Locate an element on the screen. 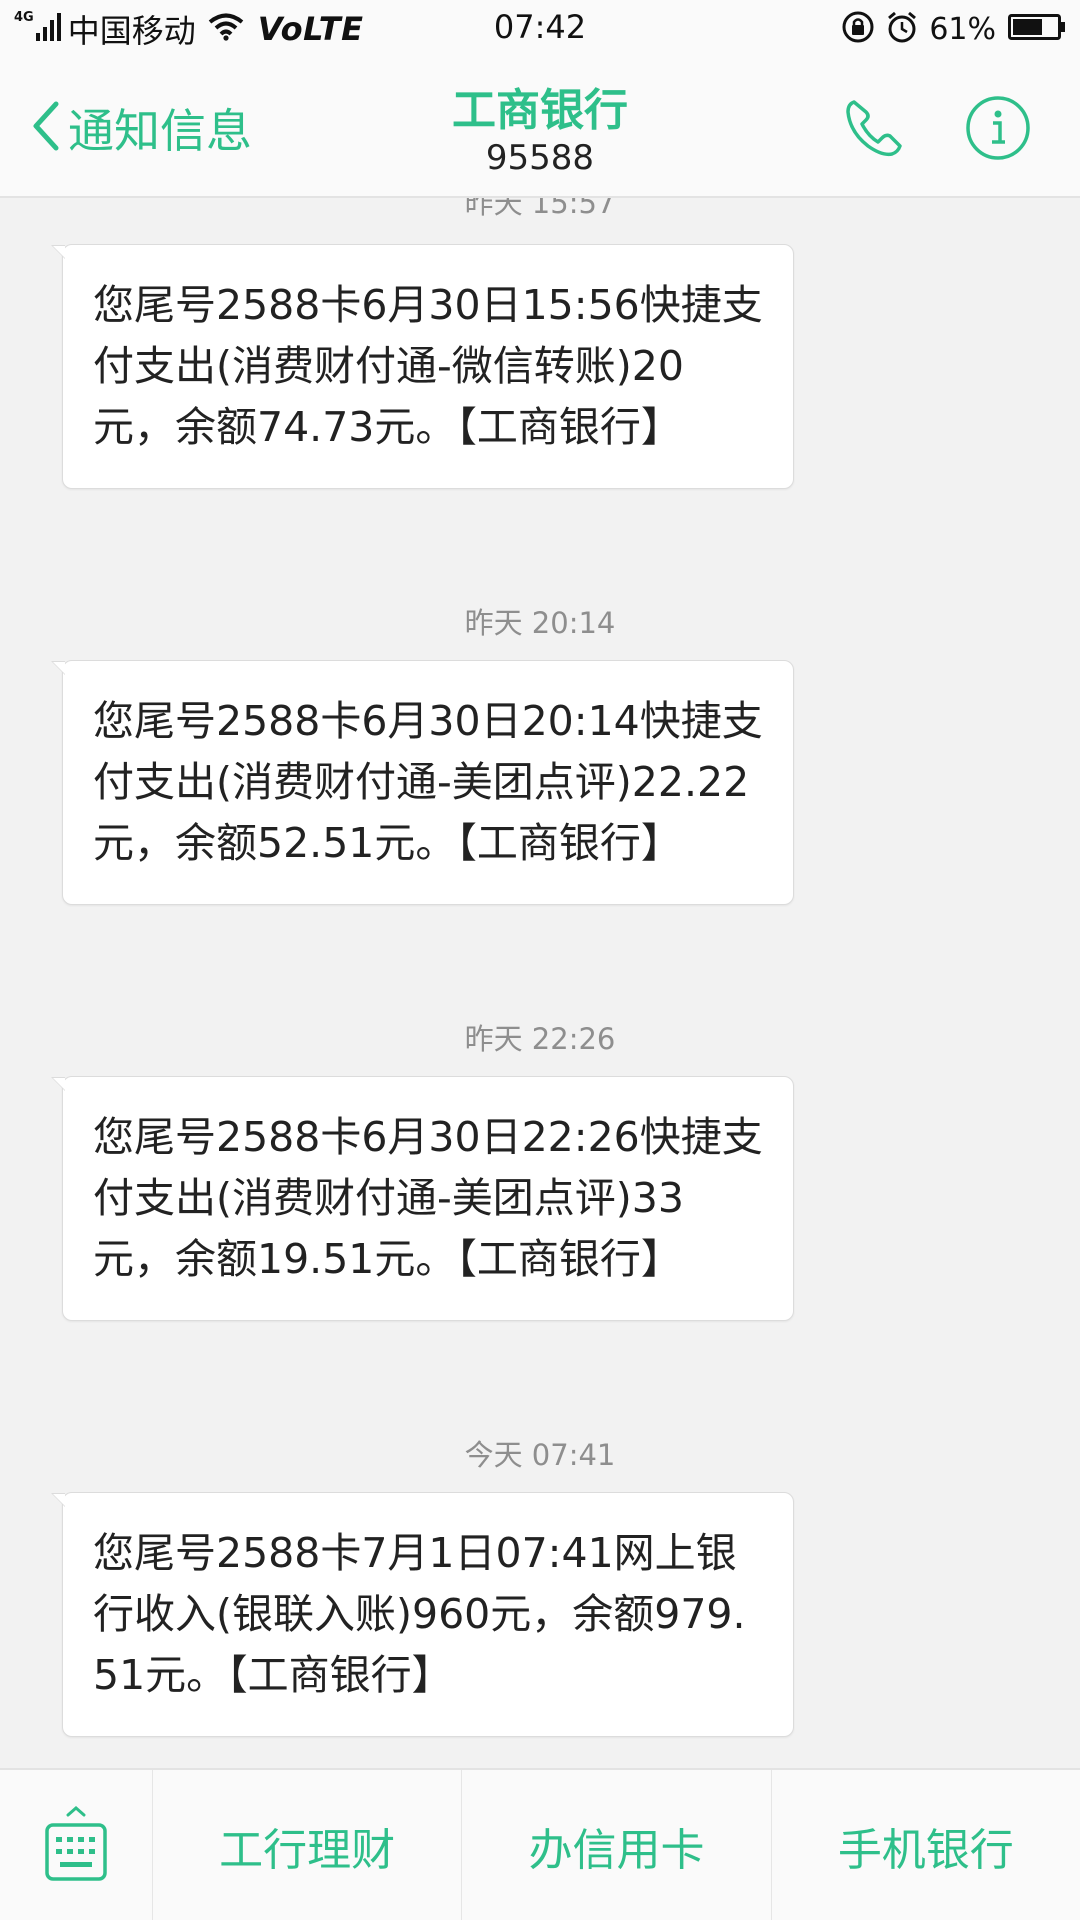 The height and width of the screenshot is (1920, 1080). menu-item-credit-card: 办信用卡 is located at coordinates (617, 1845).